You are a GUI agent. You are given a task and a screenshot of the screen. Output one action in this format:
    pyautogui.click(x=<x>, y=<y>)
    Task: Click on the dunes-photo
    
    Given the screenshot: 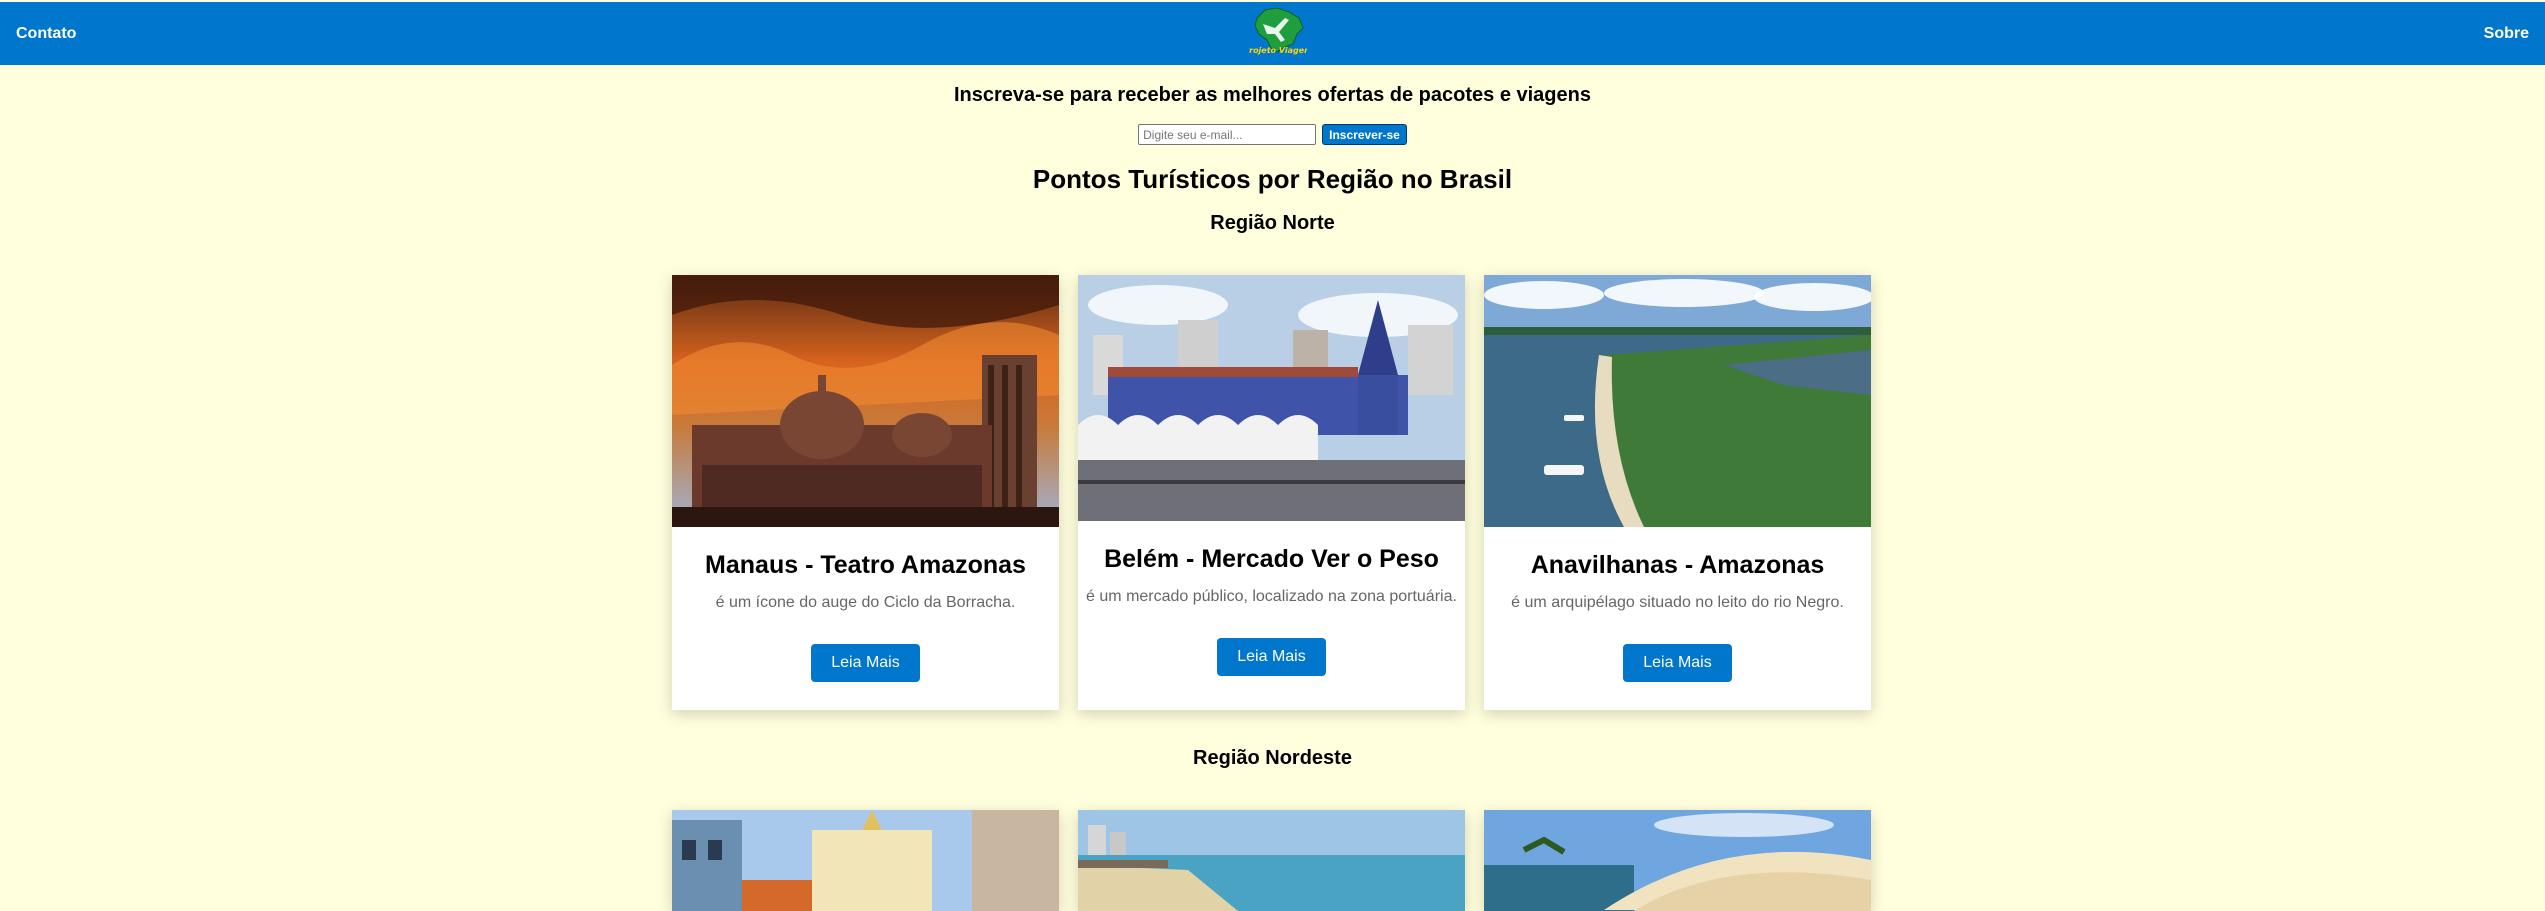 What is the action you would take?
    pyautogui.click(x=1677, y=860)
    